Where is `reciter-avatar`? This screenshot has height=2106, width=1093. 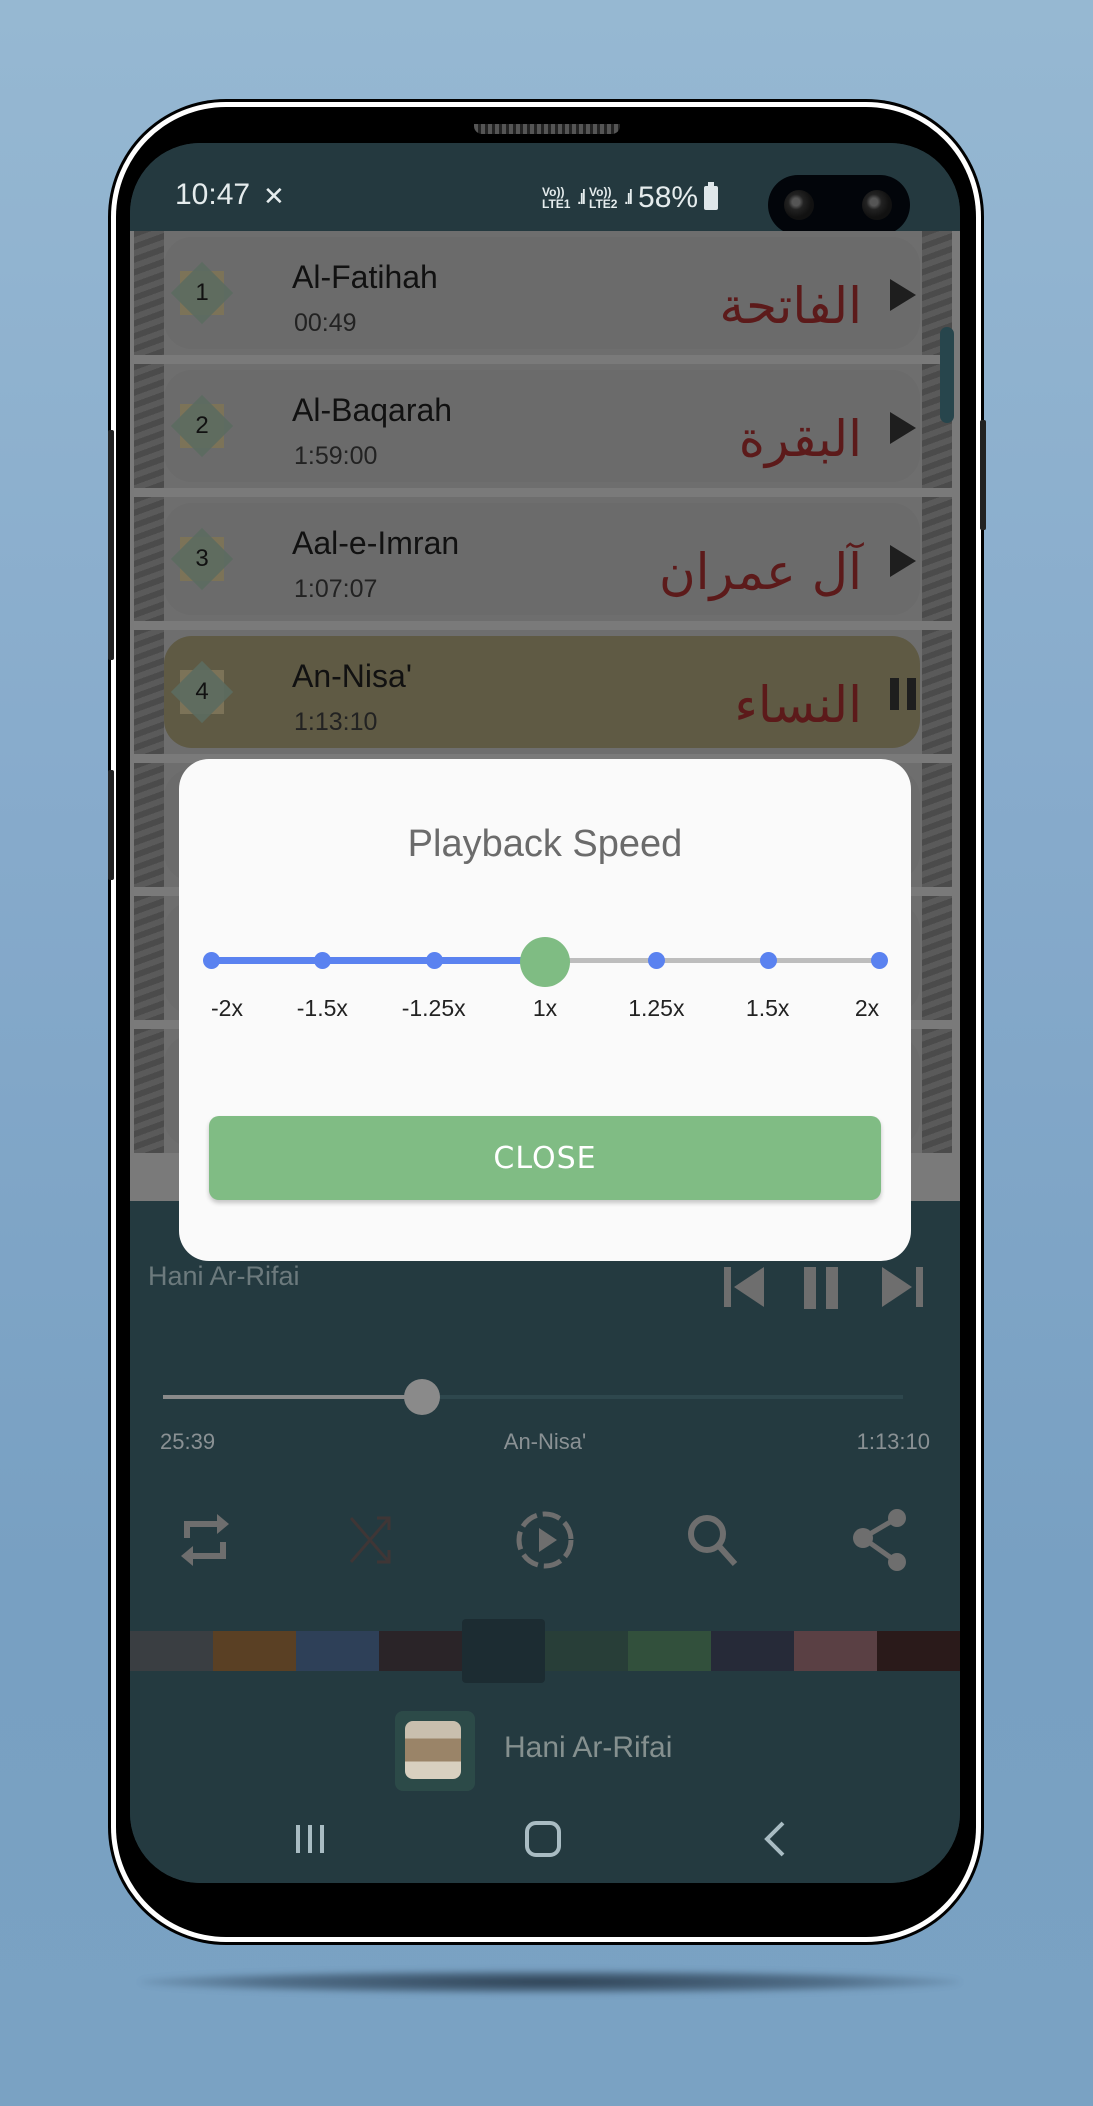
reciter-avatar is located at coordinates (435, 1751).